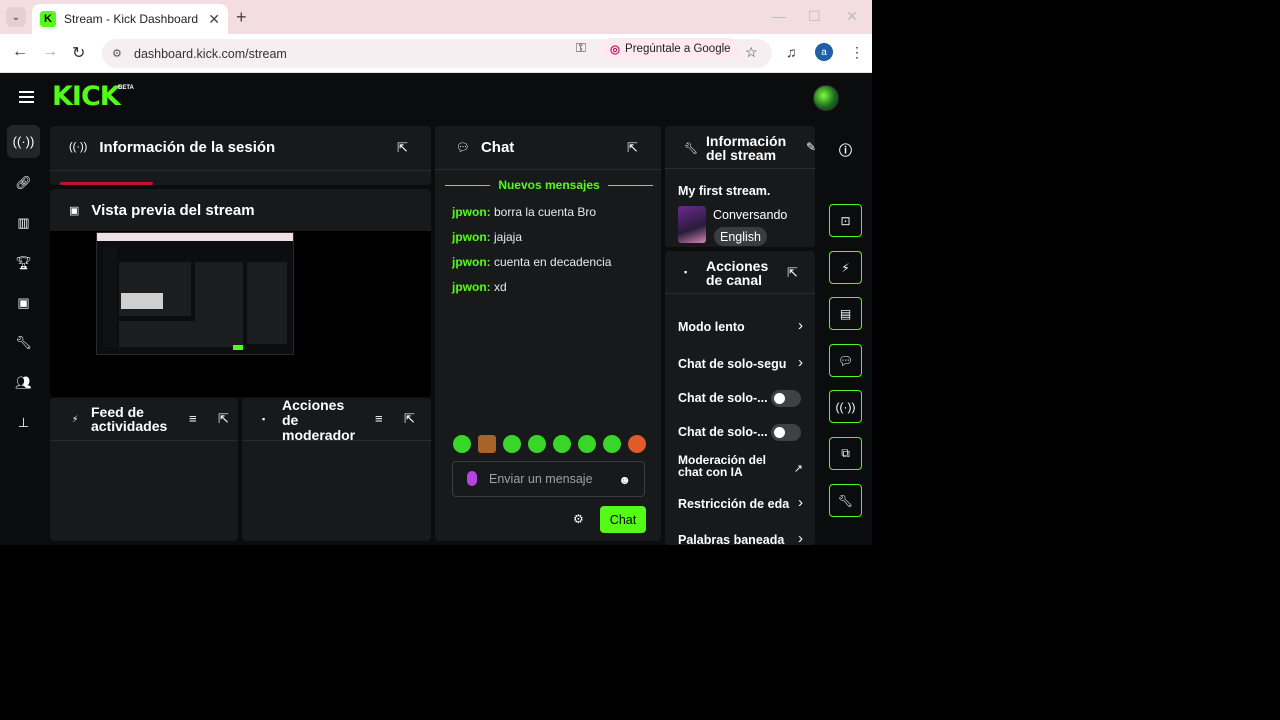  Describe the element at coordinates (86, 97) in the screenshot. I see `kick-logo: KICK` at that location.